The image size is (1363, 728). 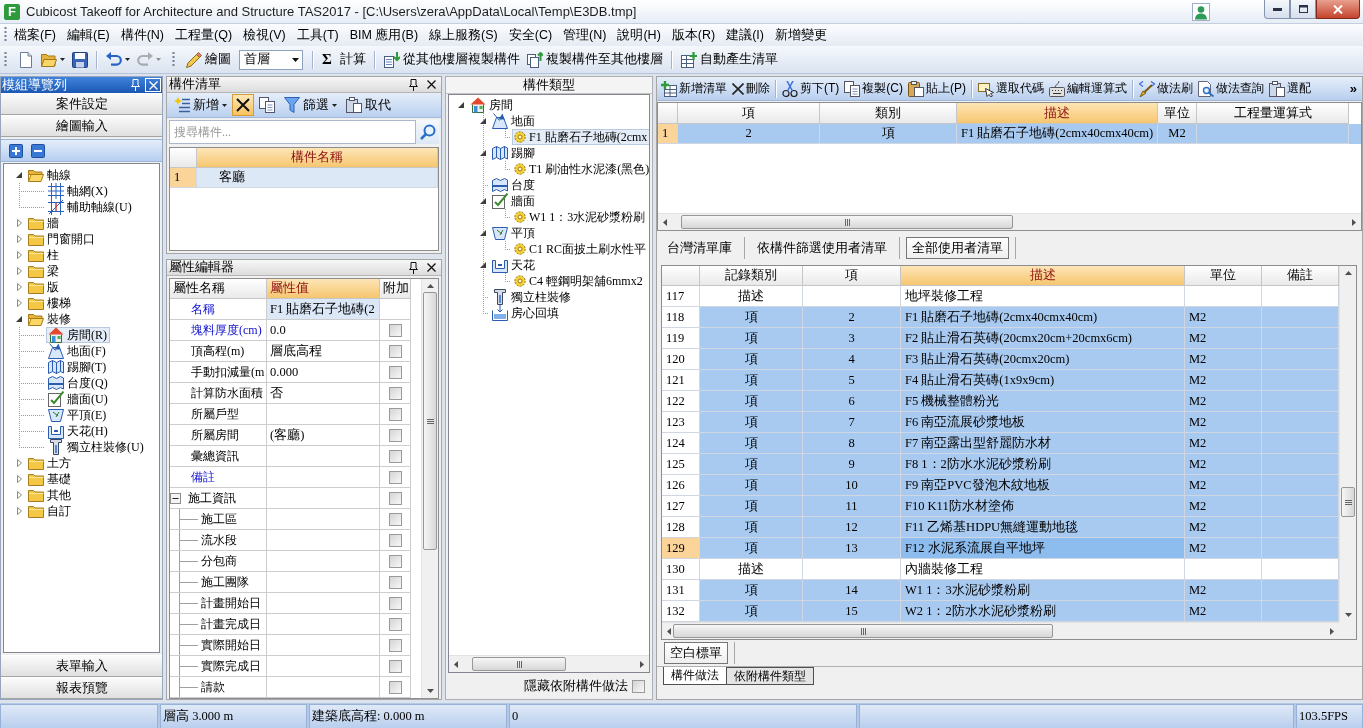 I want to click on tree-item: 平頂(E), so click(x=78, y=415).